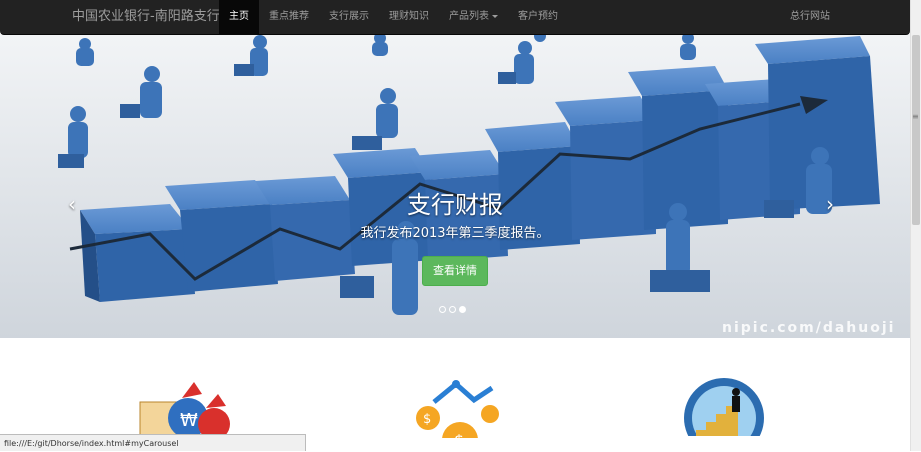 The image size is (921, 452). Describe the element at coordinates (469, 16) in the screenshot. I see `nav-item-products-label: 产品列表` at that location.